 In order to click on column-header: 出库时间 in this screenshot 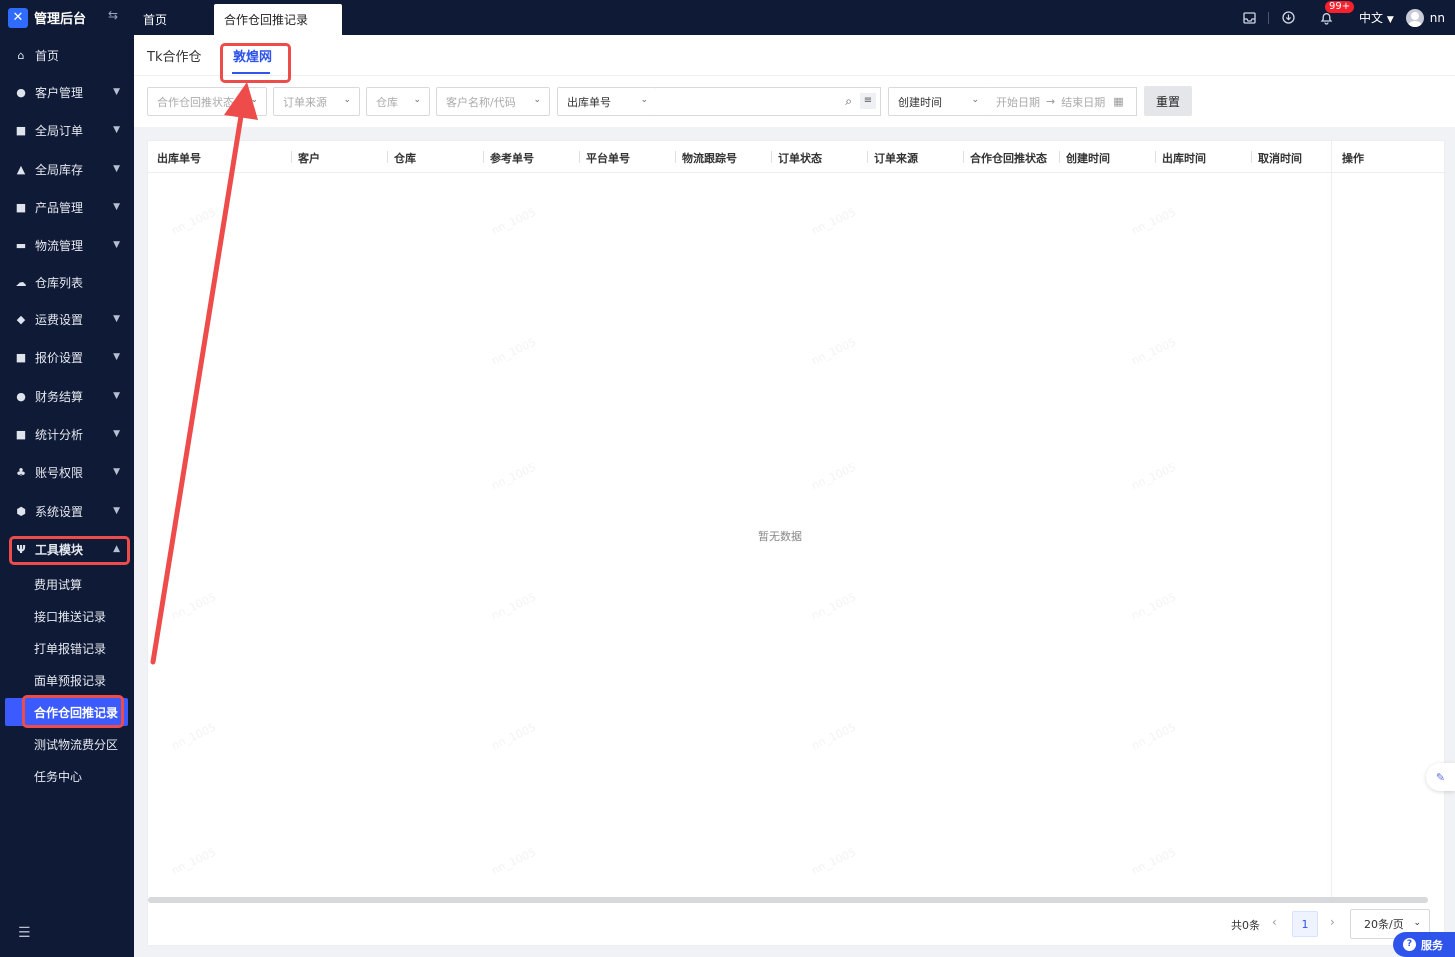, I will do `click(1184, 158)`.